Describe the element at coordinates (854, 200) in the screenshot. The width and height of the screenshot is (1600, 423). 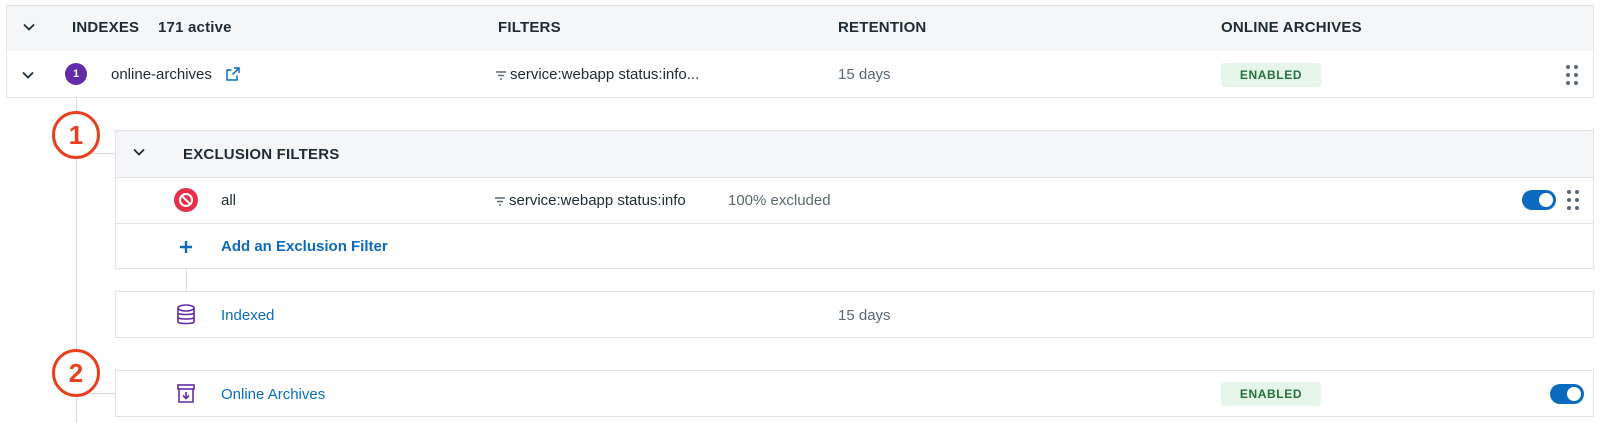
I see `exclusion-filter-row` at that location.